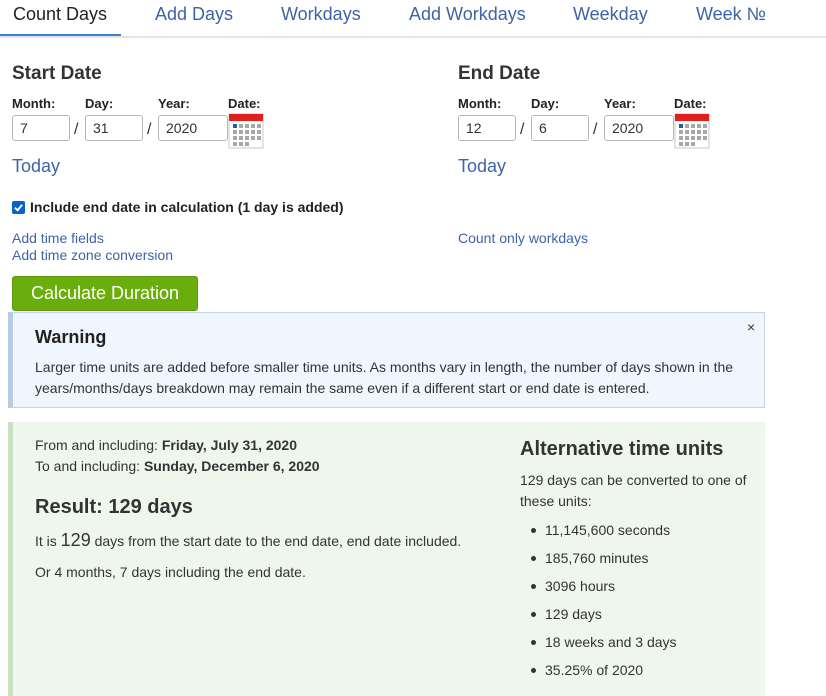 The image size is (826, 696). Describe the element at coordinates (34, 103) in the screenshot. I see `start-month-label: Month:` at that location.